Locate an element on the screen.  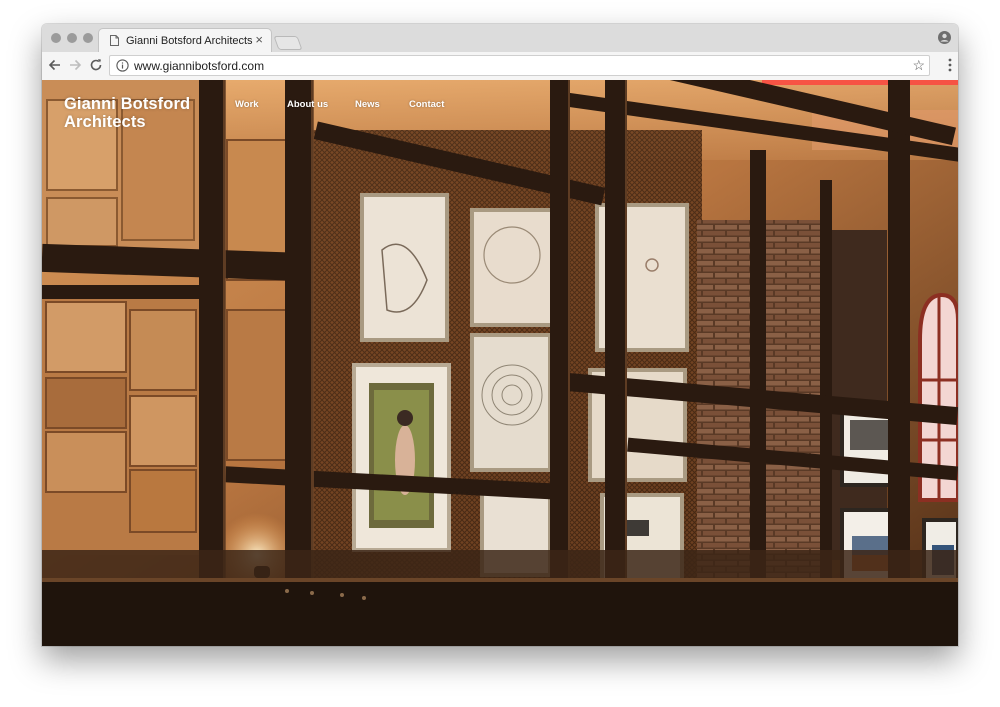
kebab-menu-icon is located at coordinates (950, 65).